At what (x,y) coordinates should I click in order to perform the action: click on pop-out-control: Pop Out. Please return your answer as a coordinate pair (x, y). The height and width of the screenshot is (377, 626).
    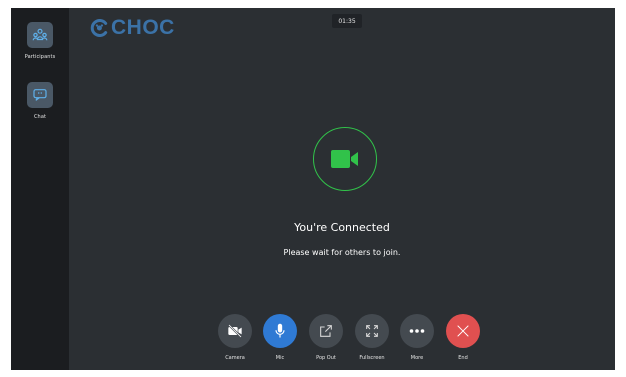
    Looking at the image, I should click on (326, 337).